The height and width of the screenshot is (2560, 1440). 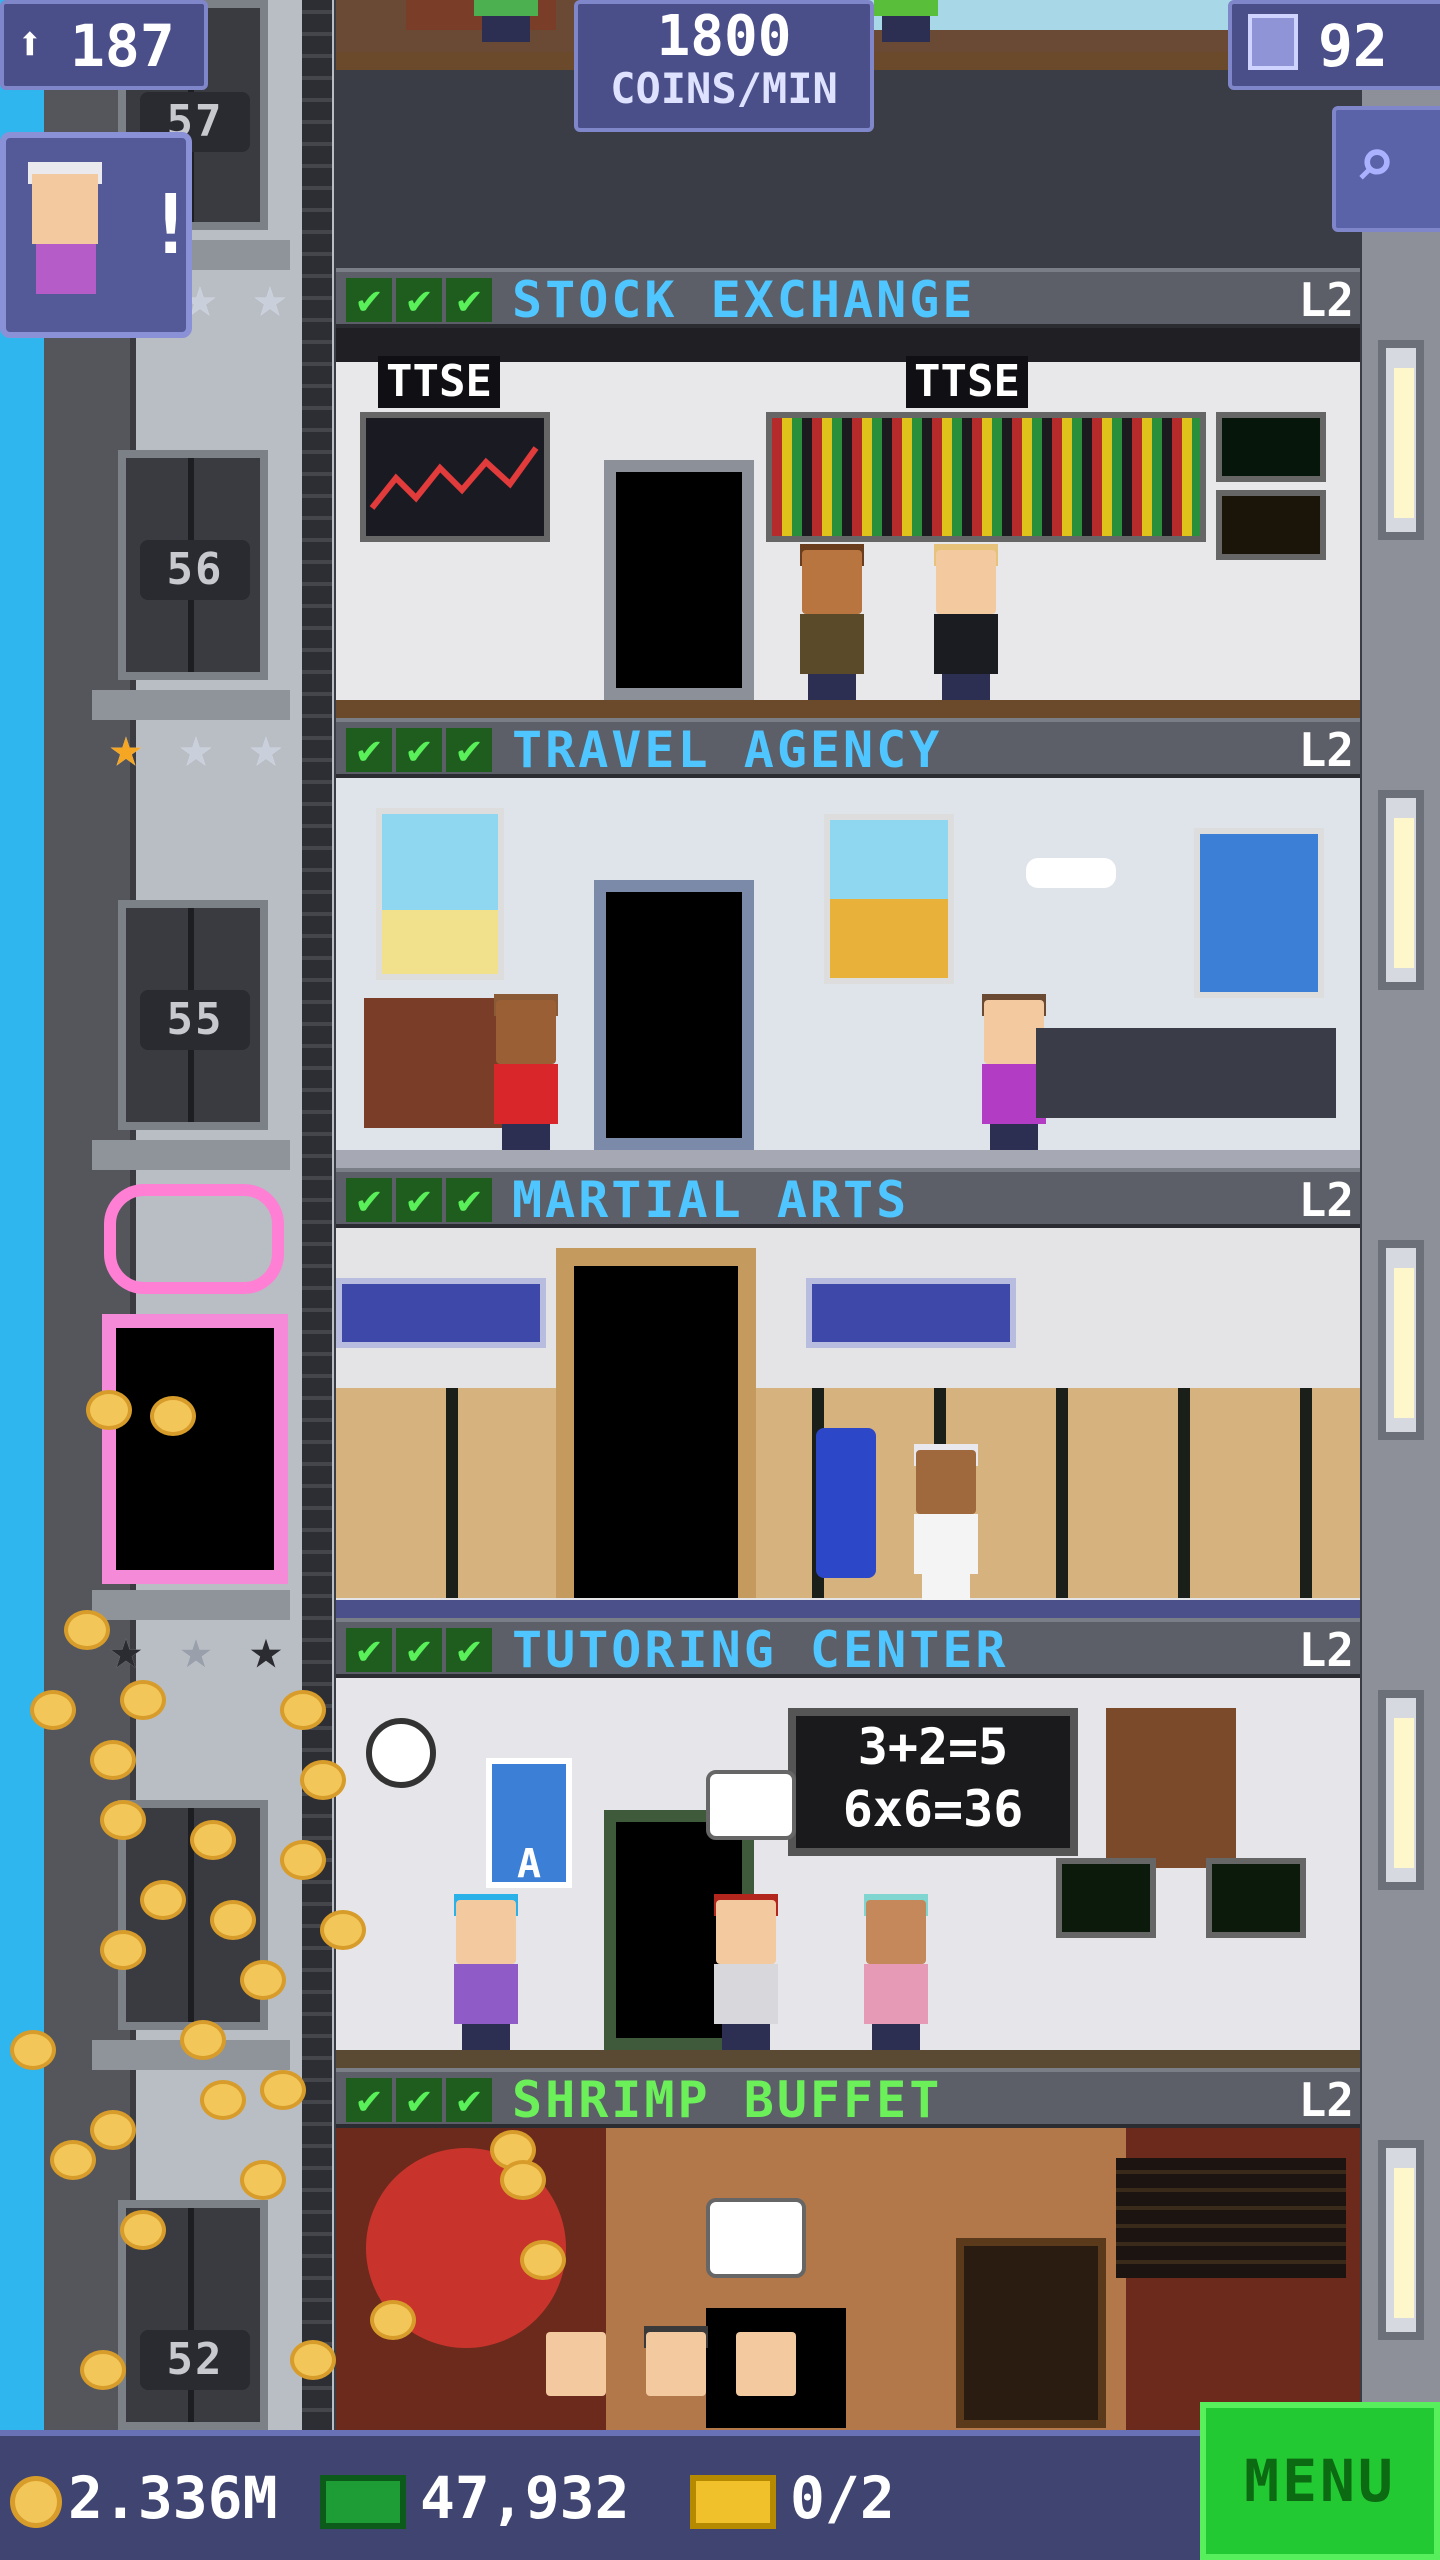 I want to click on room-floor, so click(x=848, y=1609).